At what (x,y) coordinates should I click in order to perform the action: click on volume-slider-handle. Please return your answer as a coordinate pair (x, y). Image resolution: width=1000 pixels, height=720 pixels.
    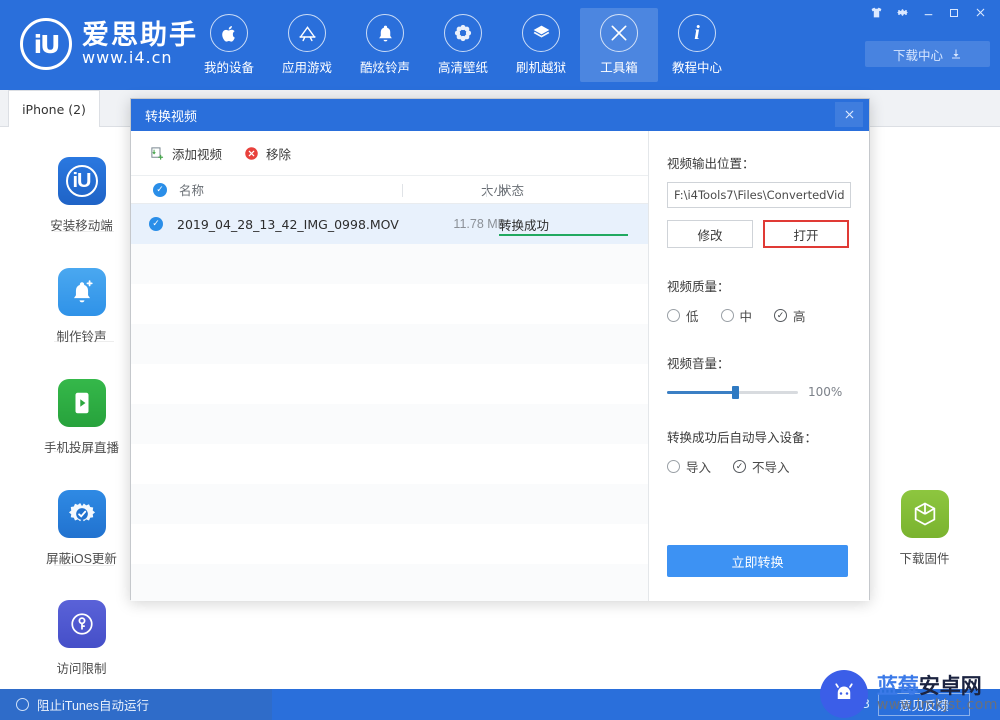
    Looking at the image, I should click on (736, 392).